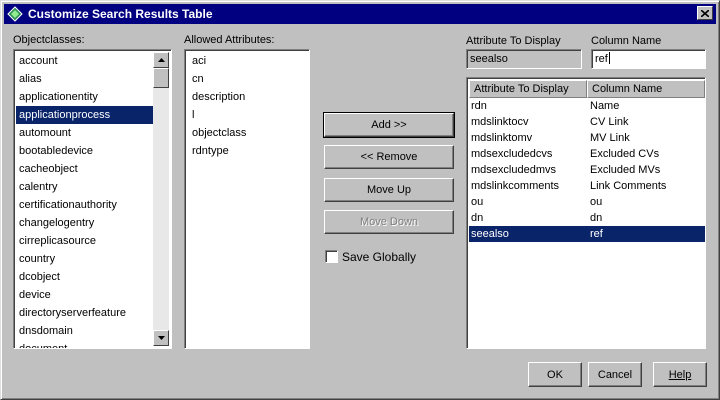 This screenshot has width=720, height=400. I want to click on cell-column-name: ref, so click(596, 234).